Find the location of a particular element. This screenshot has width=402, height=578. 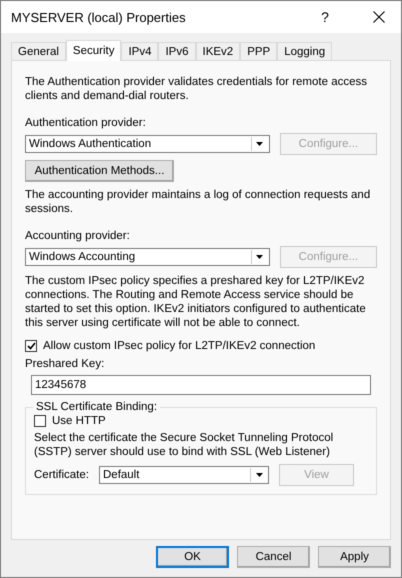

tab: Security is located at coordinates (94, 50).